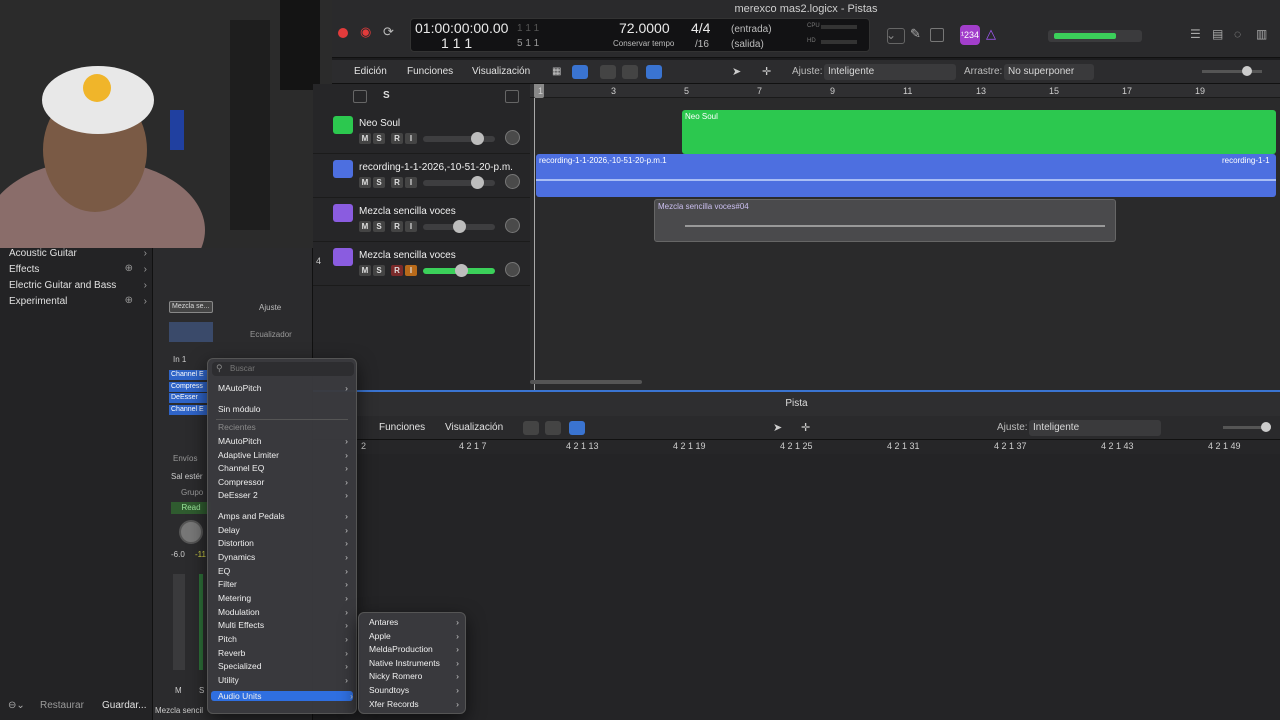 Image resolution: width=1280 pixels, height=720 pixels. Describe the element at coordinates (414, 663) in the screenshot. I see `au-manufacturer-item: Native Instruments ›` at that location.